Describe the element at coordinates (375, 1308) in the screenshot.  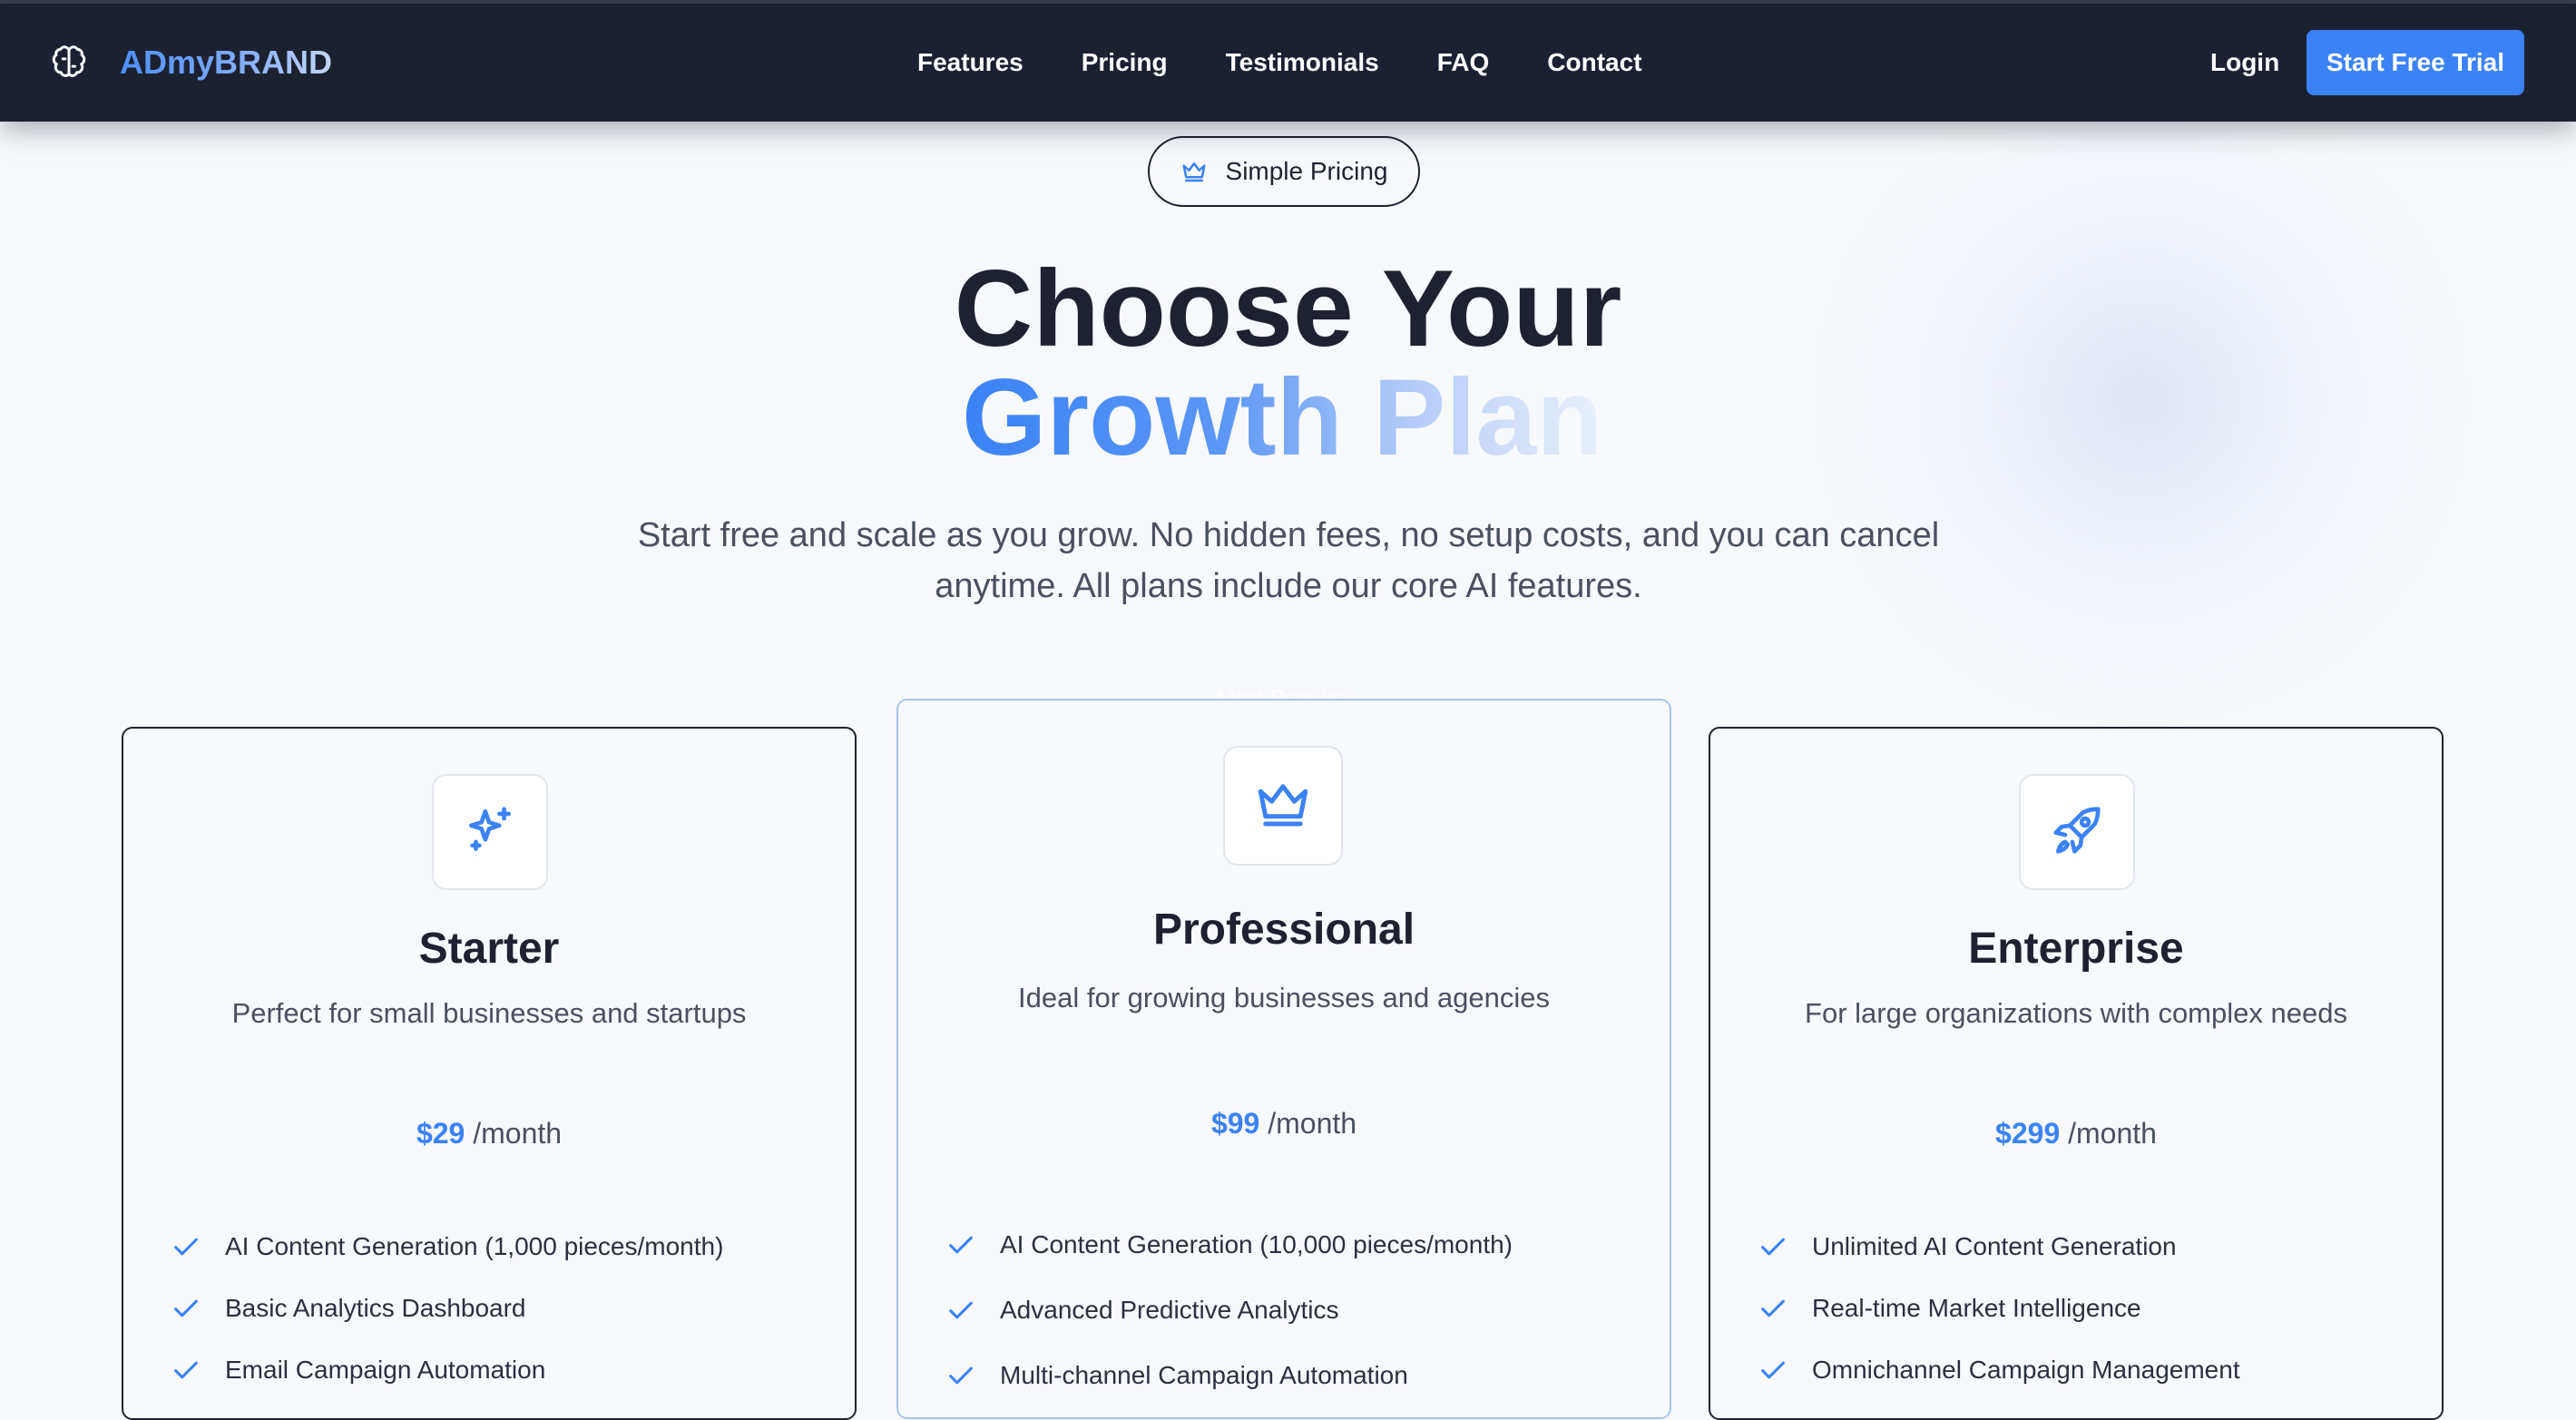
I see `feature-text: Basic Analytics Dashboard` at that location.